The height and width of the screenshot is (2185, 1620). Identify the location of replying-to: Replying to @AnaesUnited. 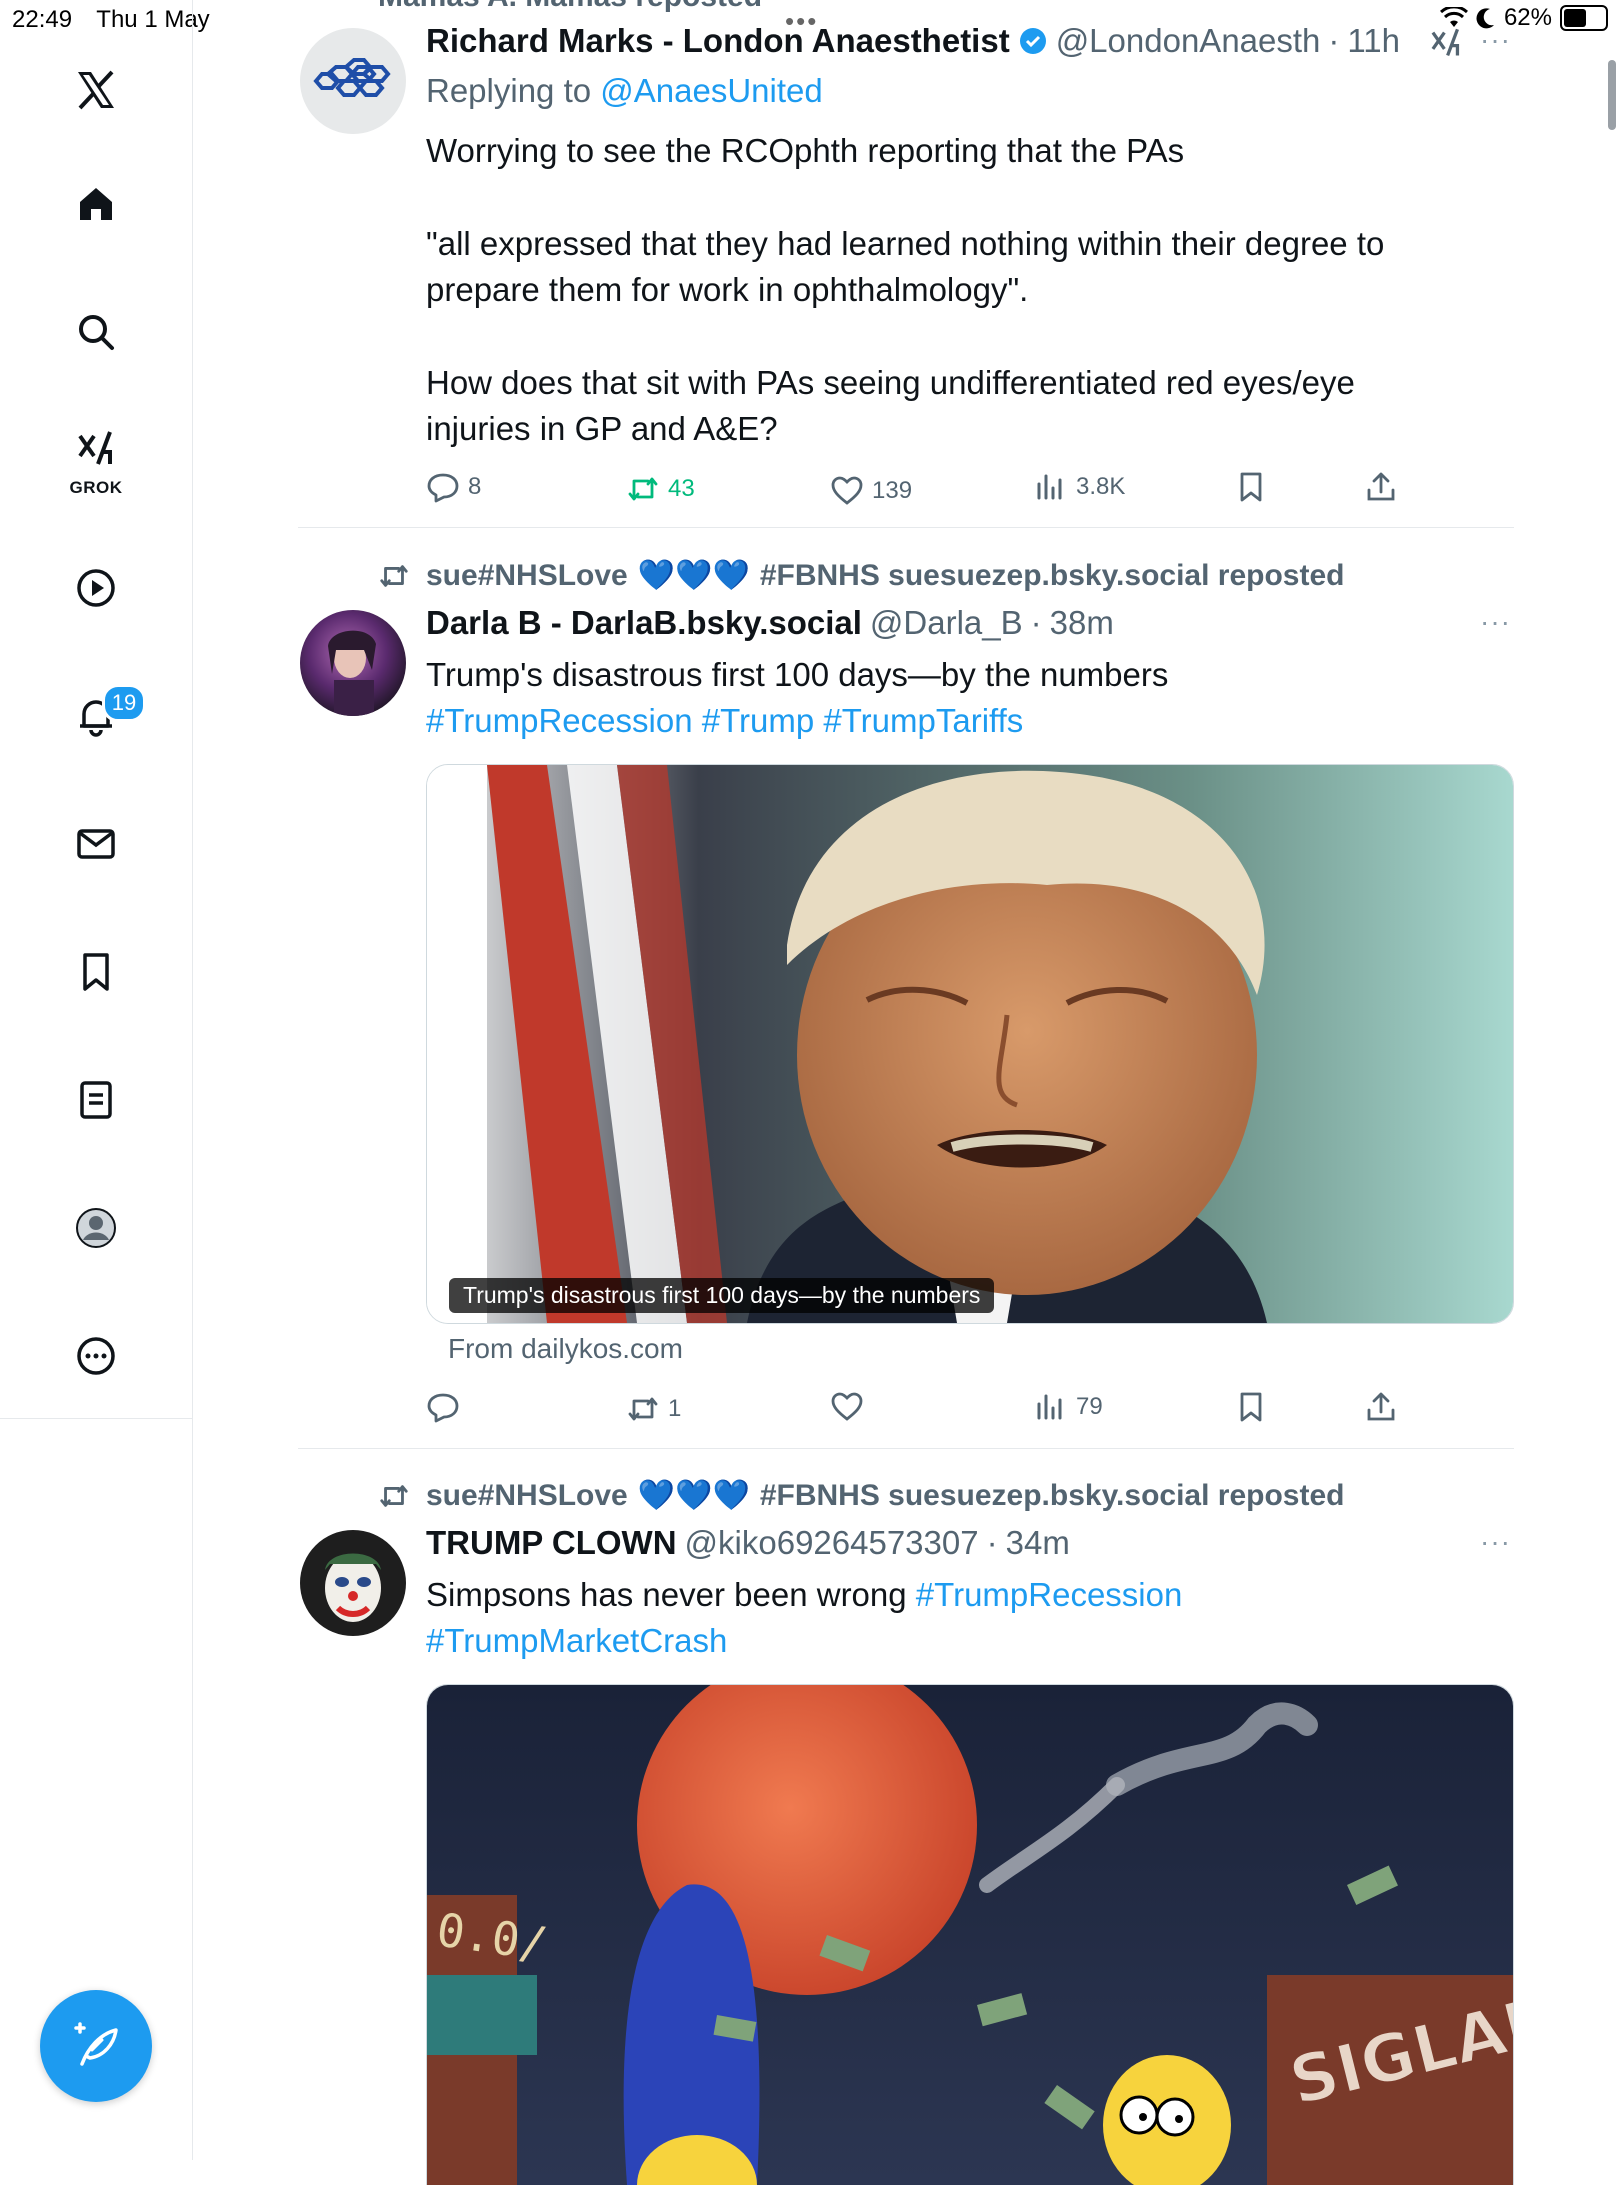
(624, 91).